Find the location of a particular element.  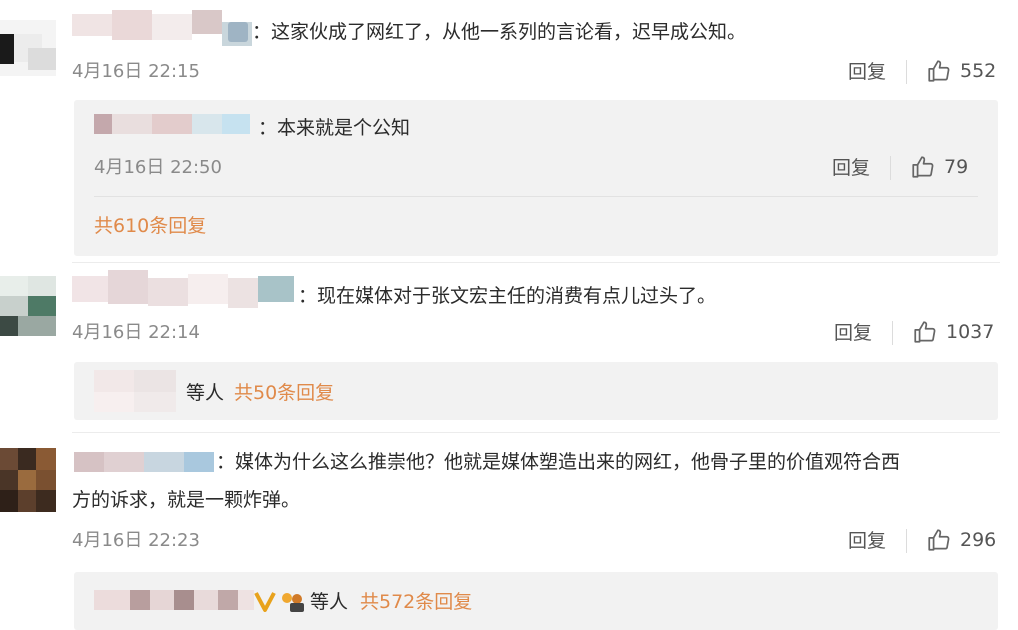

view-more-replies-link: 共610条回复 is located at coordinates (150, 226).